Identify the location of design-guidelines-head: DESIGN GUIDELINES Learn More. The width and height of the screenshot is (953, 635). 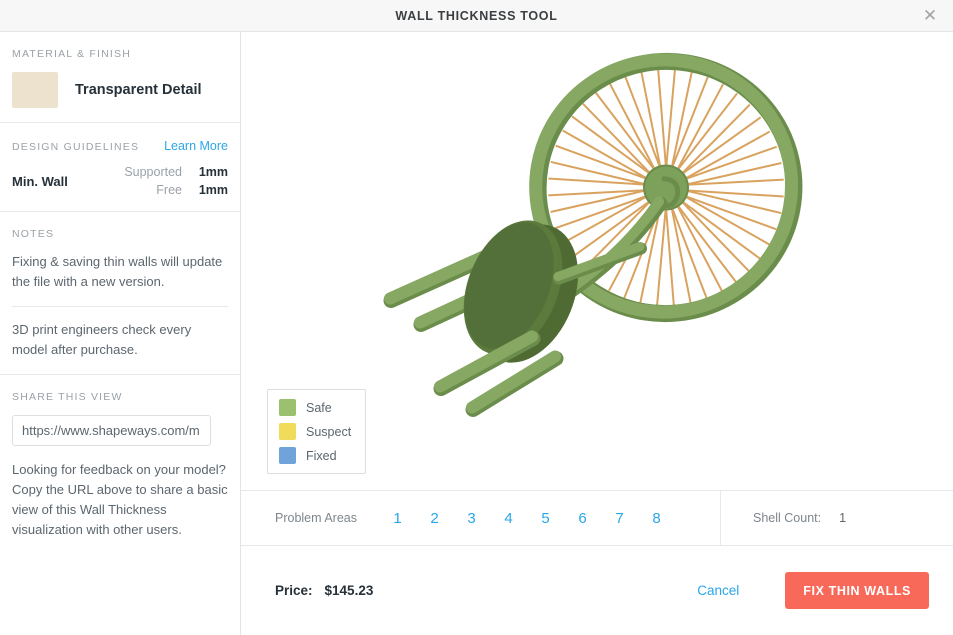
(120, 146).